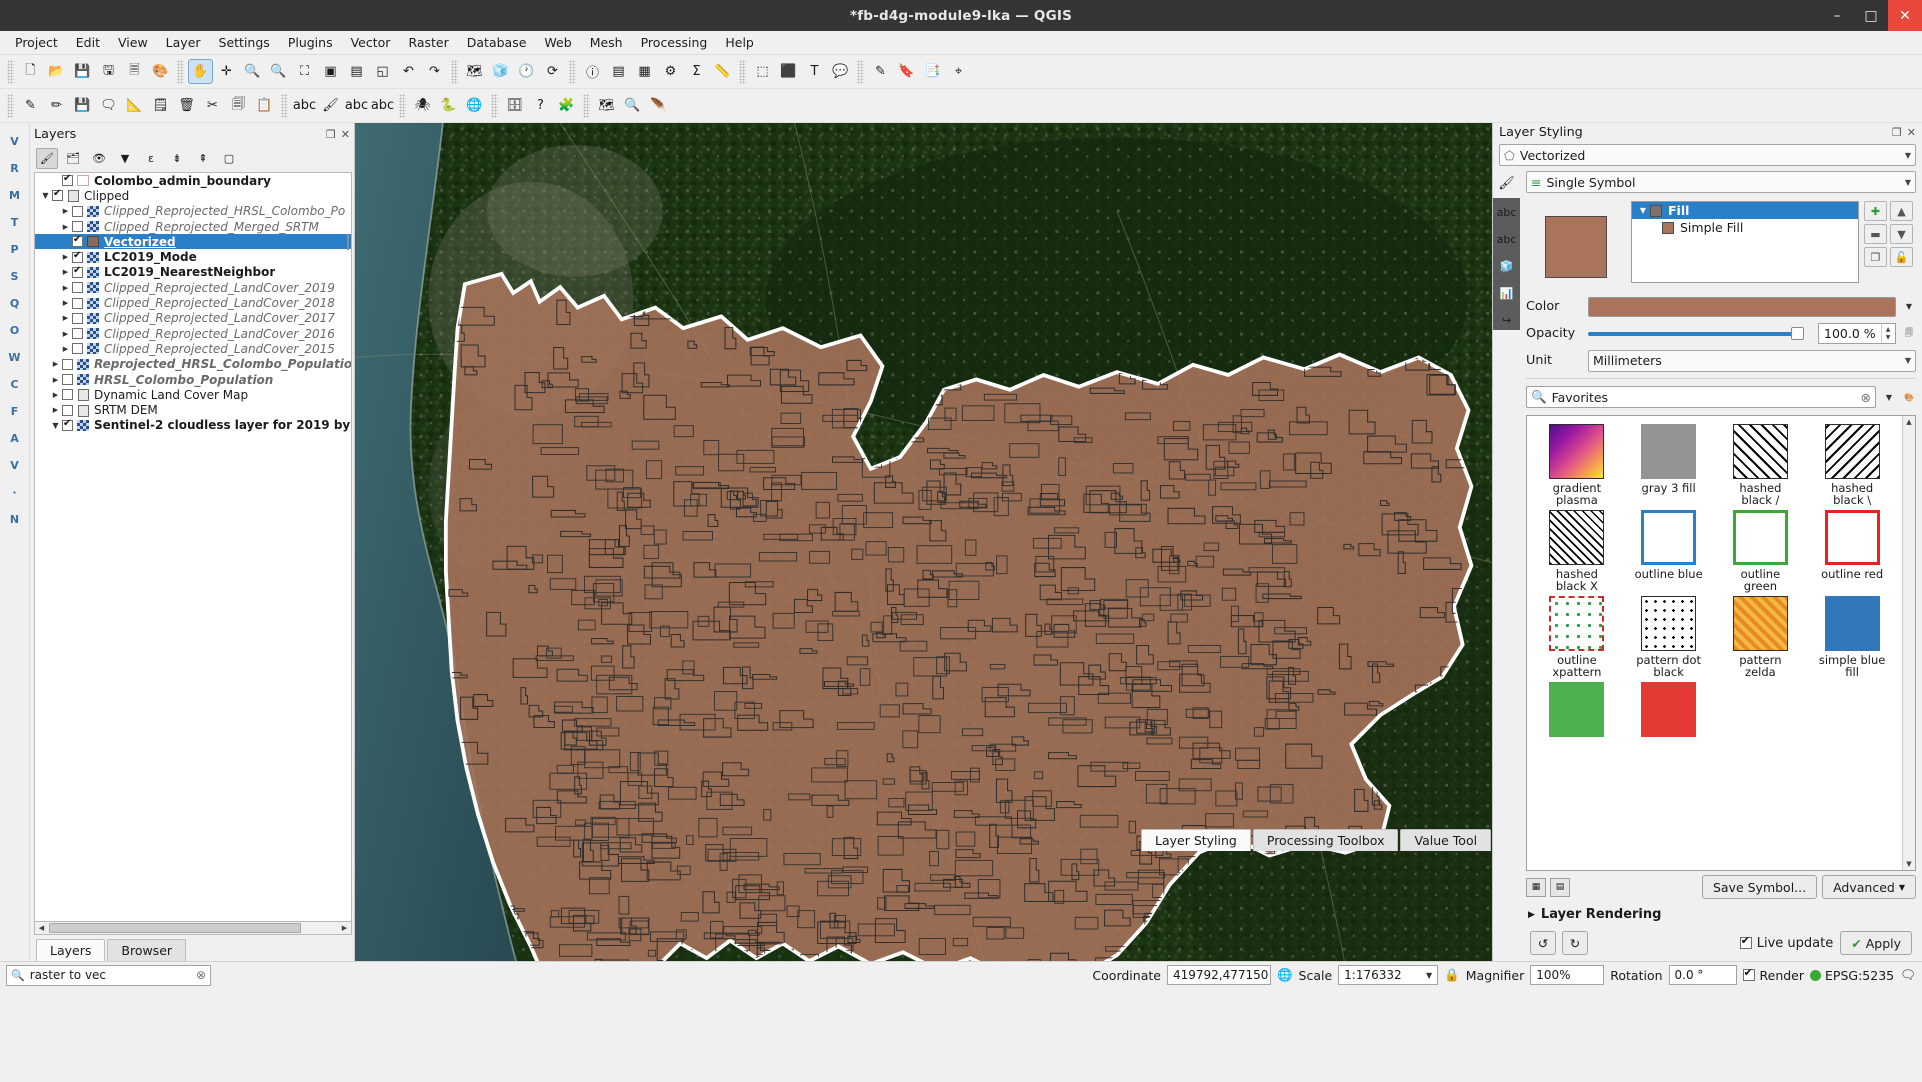 The width and height of the screenshot is (1922, 1082). I want to click on add-feature-icon: 🗨, so click(108, 105).